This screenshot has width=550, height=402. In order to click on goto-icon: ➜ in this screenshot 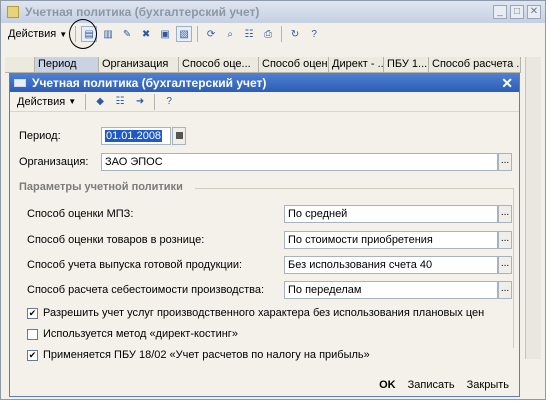, I will do `click(140, 102)`.